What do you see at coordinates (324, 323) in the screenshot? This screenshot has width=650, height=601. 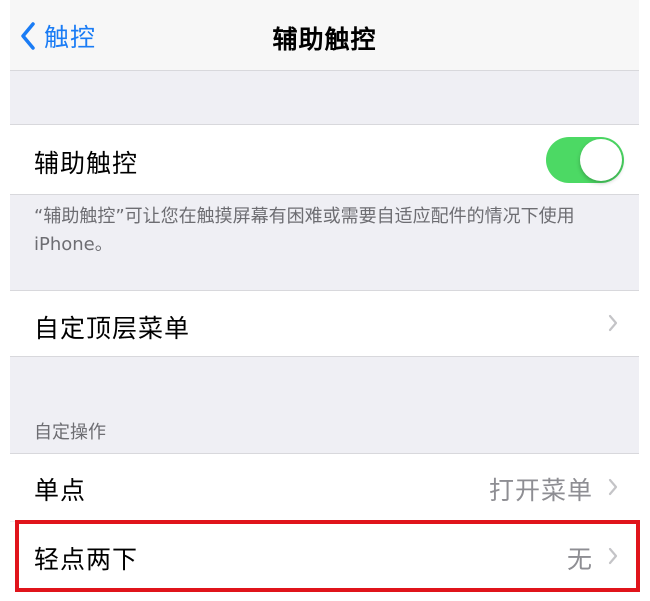 I see `top-menu-cell: 自定顶层菜单` at bounding box center [324, 323].